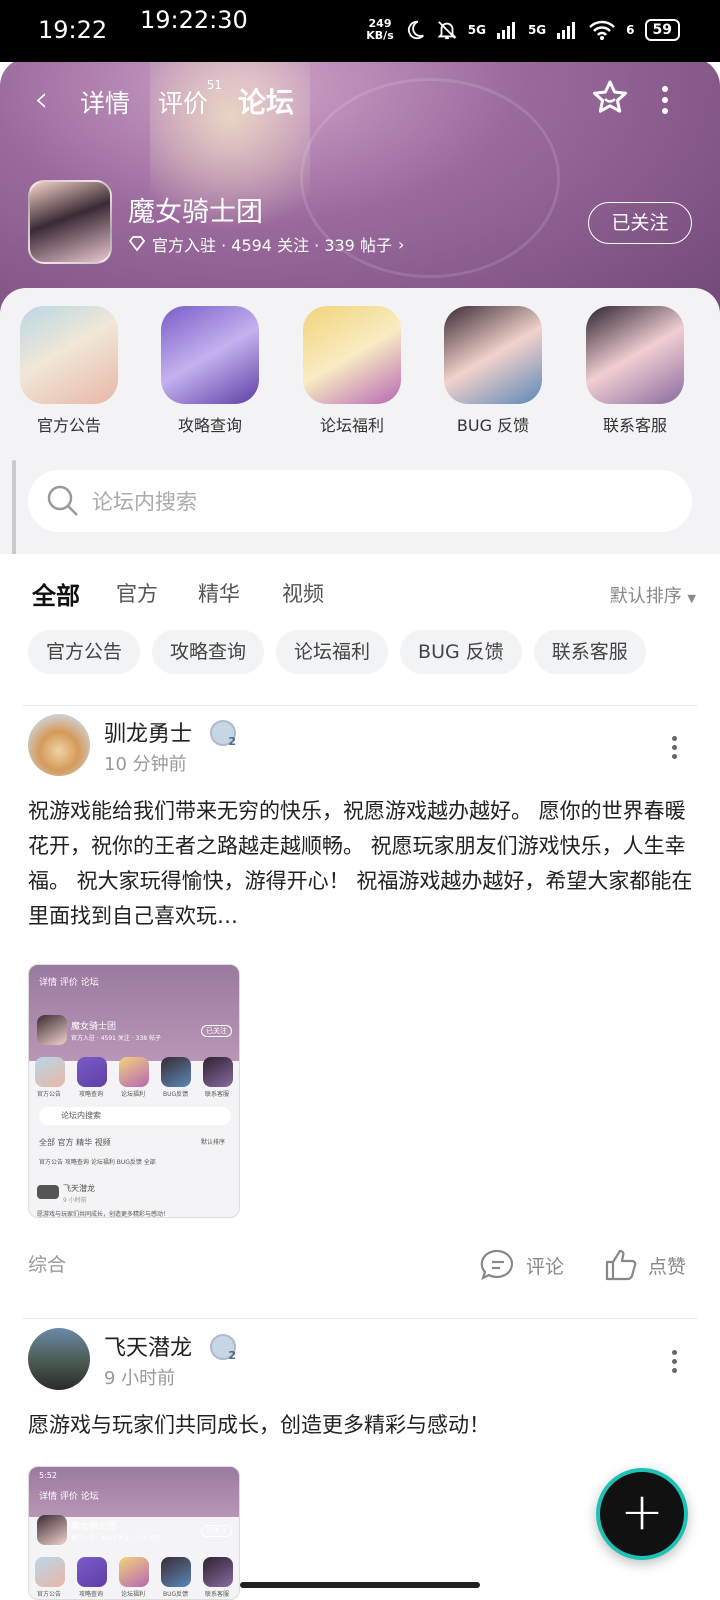 Image resolution: width=720 pixels, height=1600 pixels. Describe the element at coordinates (137, 593) in the screenshot. I see `filter-tab-official: 官方` at that location.